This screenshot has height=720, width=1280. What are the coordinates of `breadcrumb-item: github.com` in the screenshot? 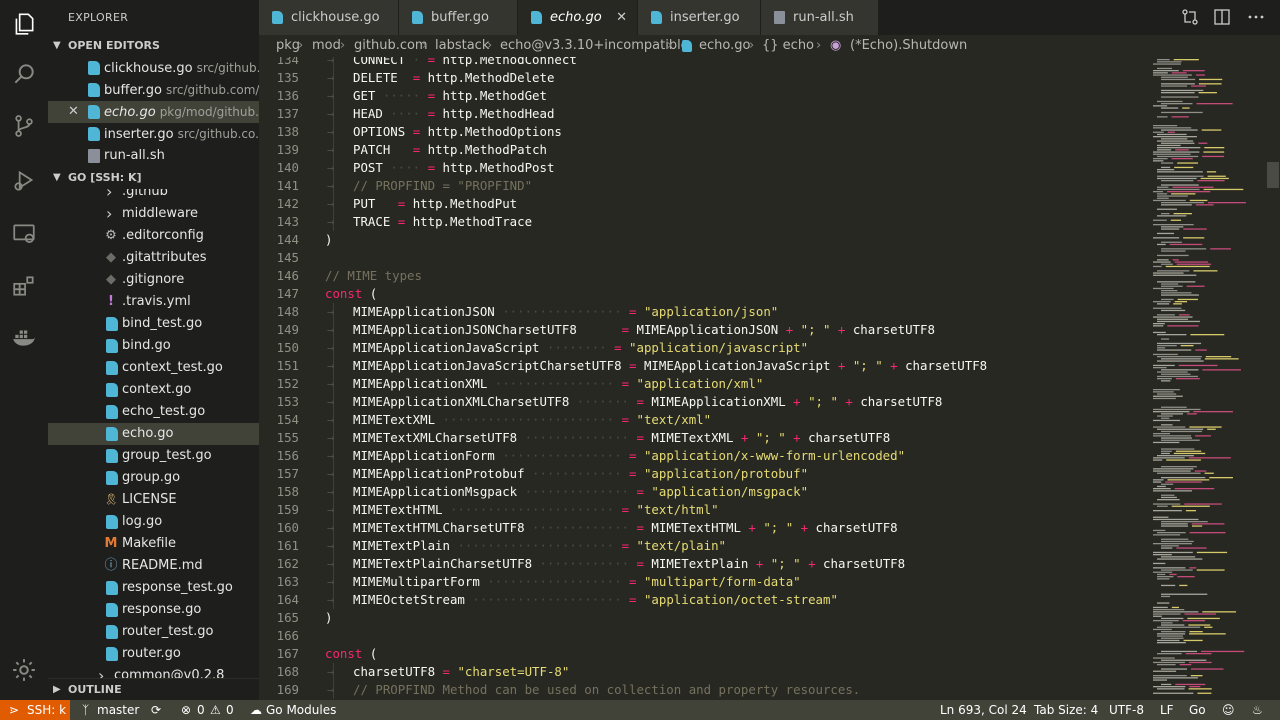 It's located at (391, 46).